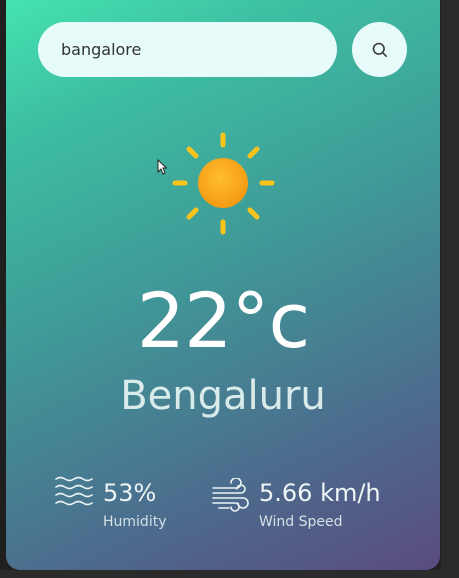  I want to click on search-input, so click(186, 49).